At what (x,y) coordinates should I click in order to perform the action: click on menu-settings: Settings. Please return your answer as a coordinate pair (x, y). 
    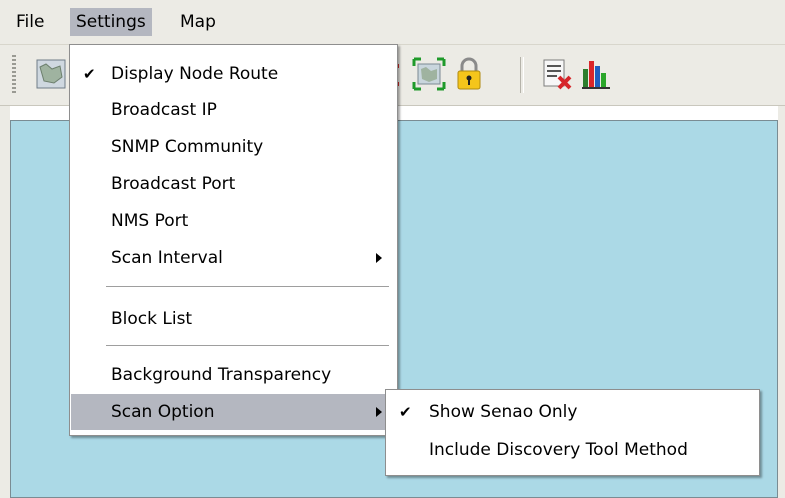
    Looking at the image, I should click on (111, 22).